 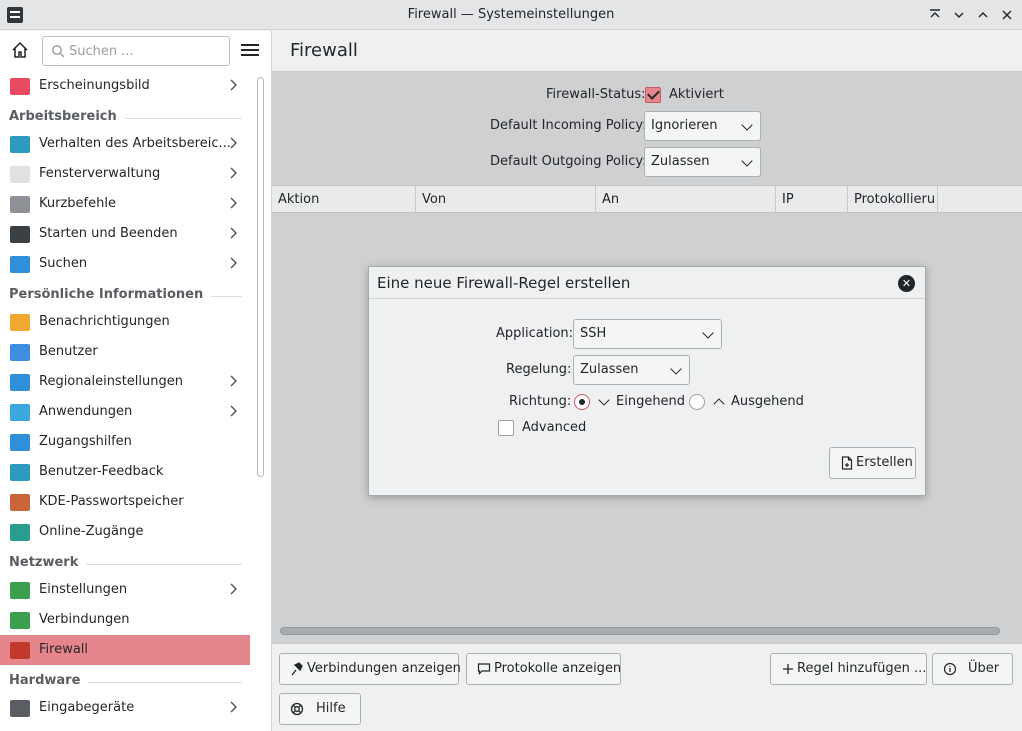 I want to click on column-header-logging: Protokollieru, so click(x=893, y=199).